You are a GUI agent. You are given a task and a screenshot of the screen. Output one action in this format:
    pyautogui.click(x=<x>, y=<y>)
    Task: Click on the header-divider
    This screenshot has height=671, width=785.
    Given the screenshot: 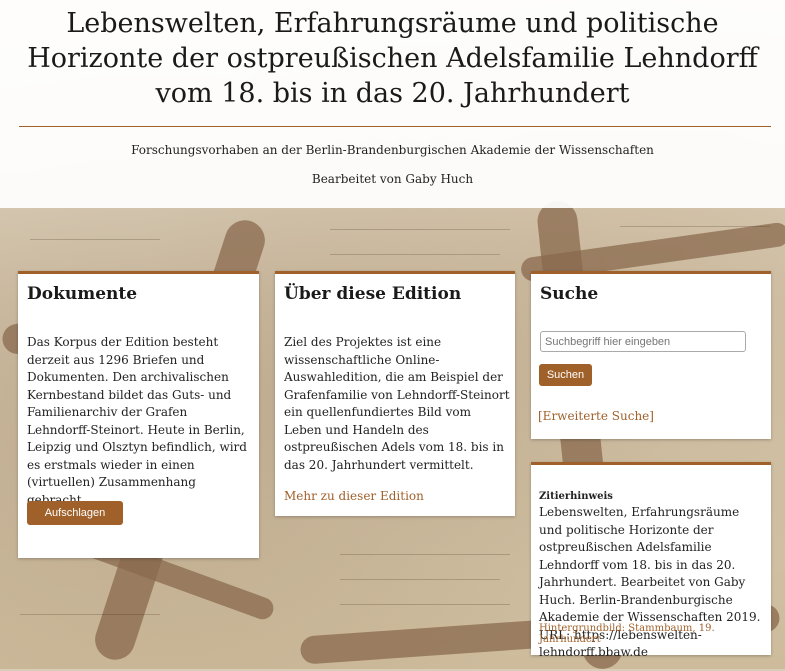 What is the action you would take?
    pyautogui.click(x=395, y=126)
    